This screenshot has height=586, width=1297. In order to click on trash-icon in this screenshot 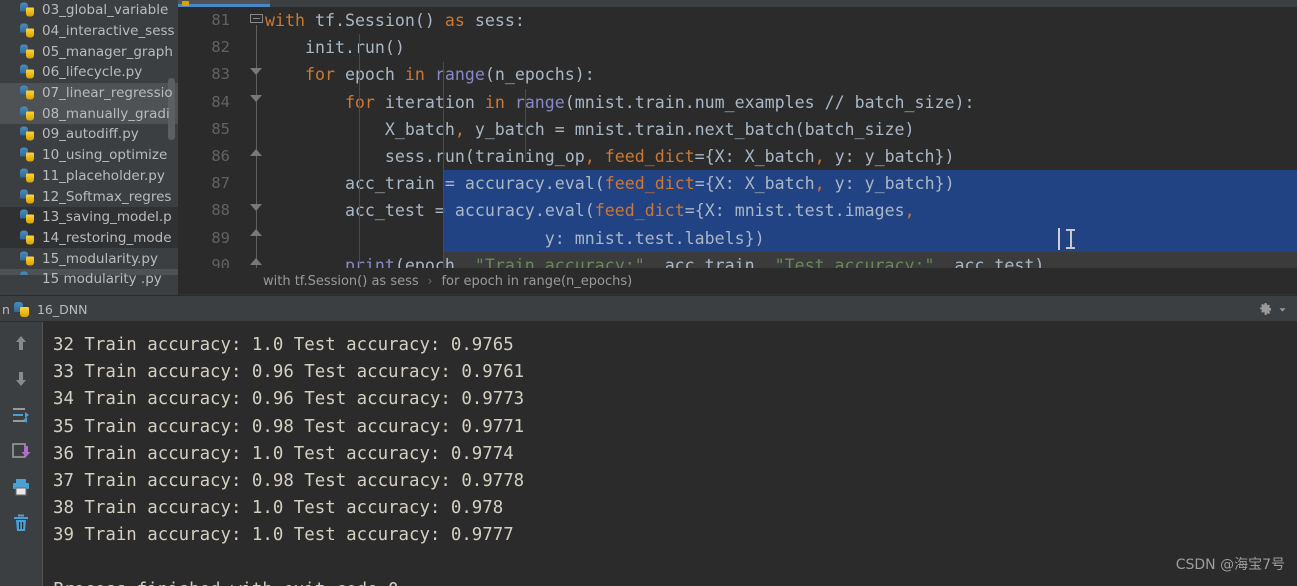, I will do `click(21, 523)`.